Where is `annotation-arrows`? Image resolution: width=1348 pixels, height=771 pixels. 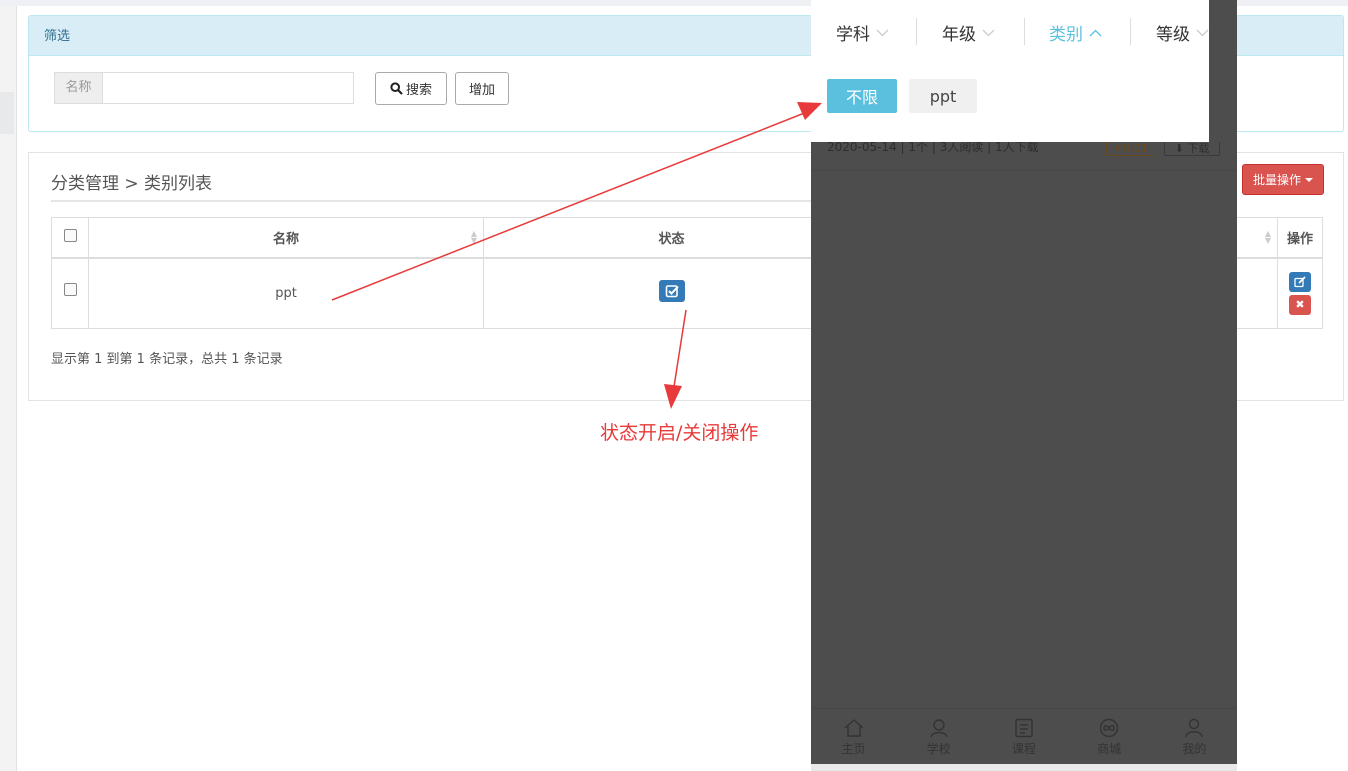
annotation-arrows is located at coordinates (576, 255).